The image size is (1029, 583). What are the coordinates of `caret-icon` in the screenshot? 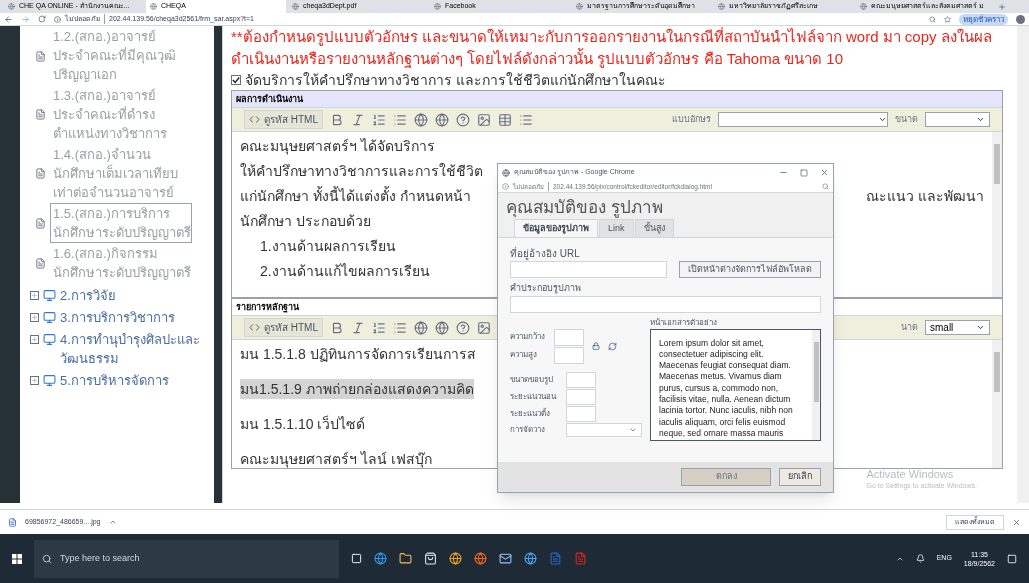 It's located at (112, 522).